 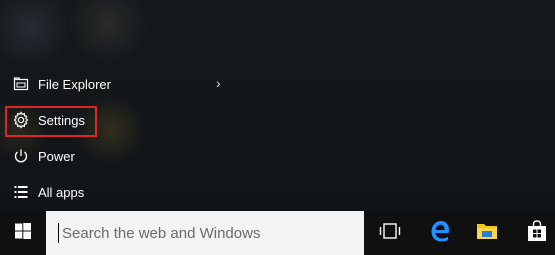 What do you see at coordinates (61, 192) in the screenshot?
I see `menu-item-label: All apps` at bounding box center [61, 192].